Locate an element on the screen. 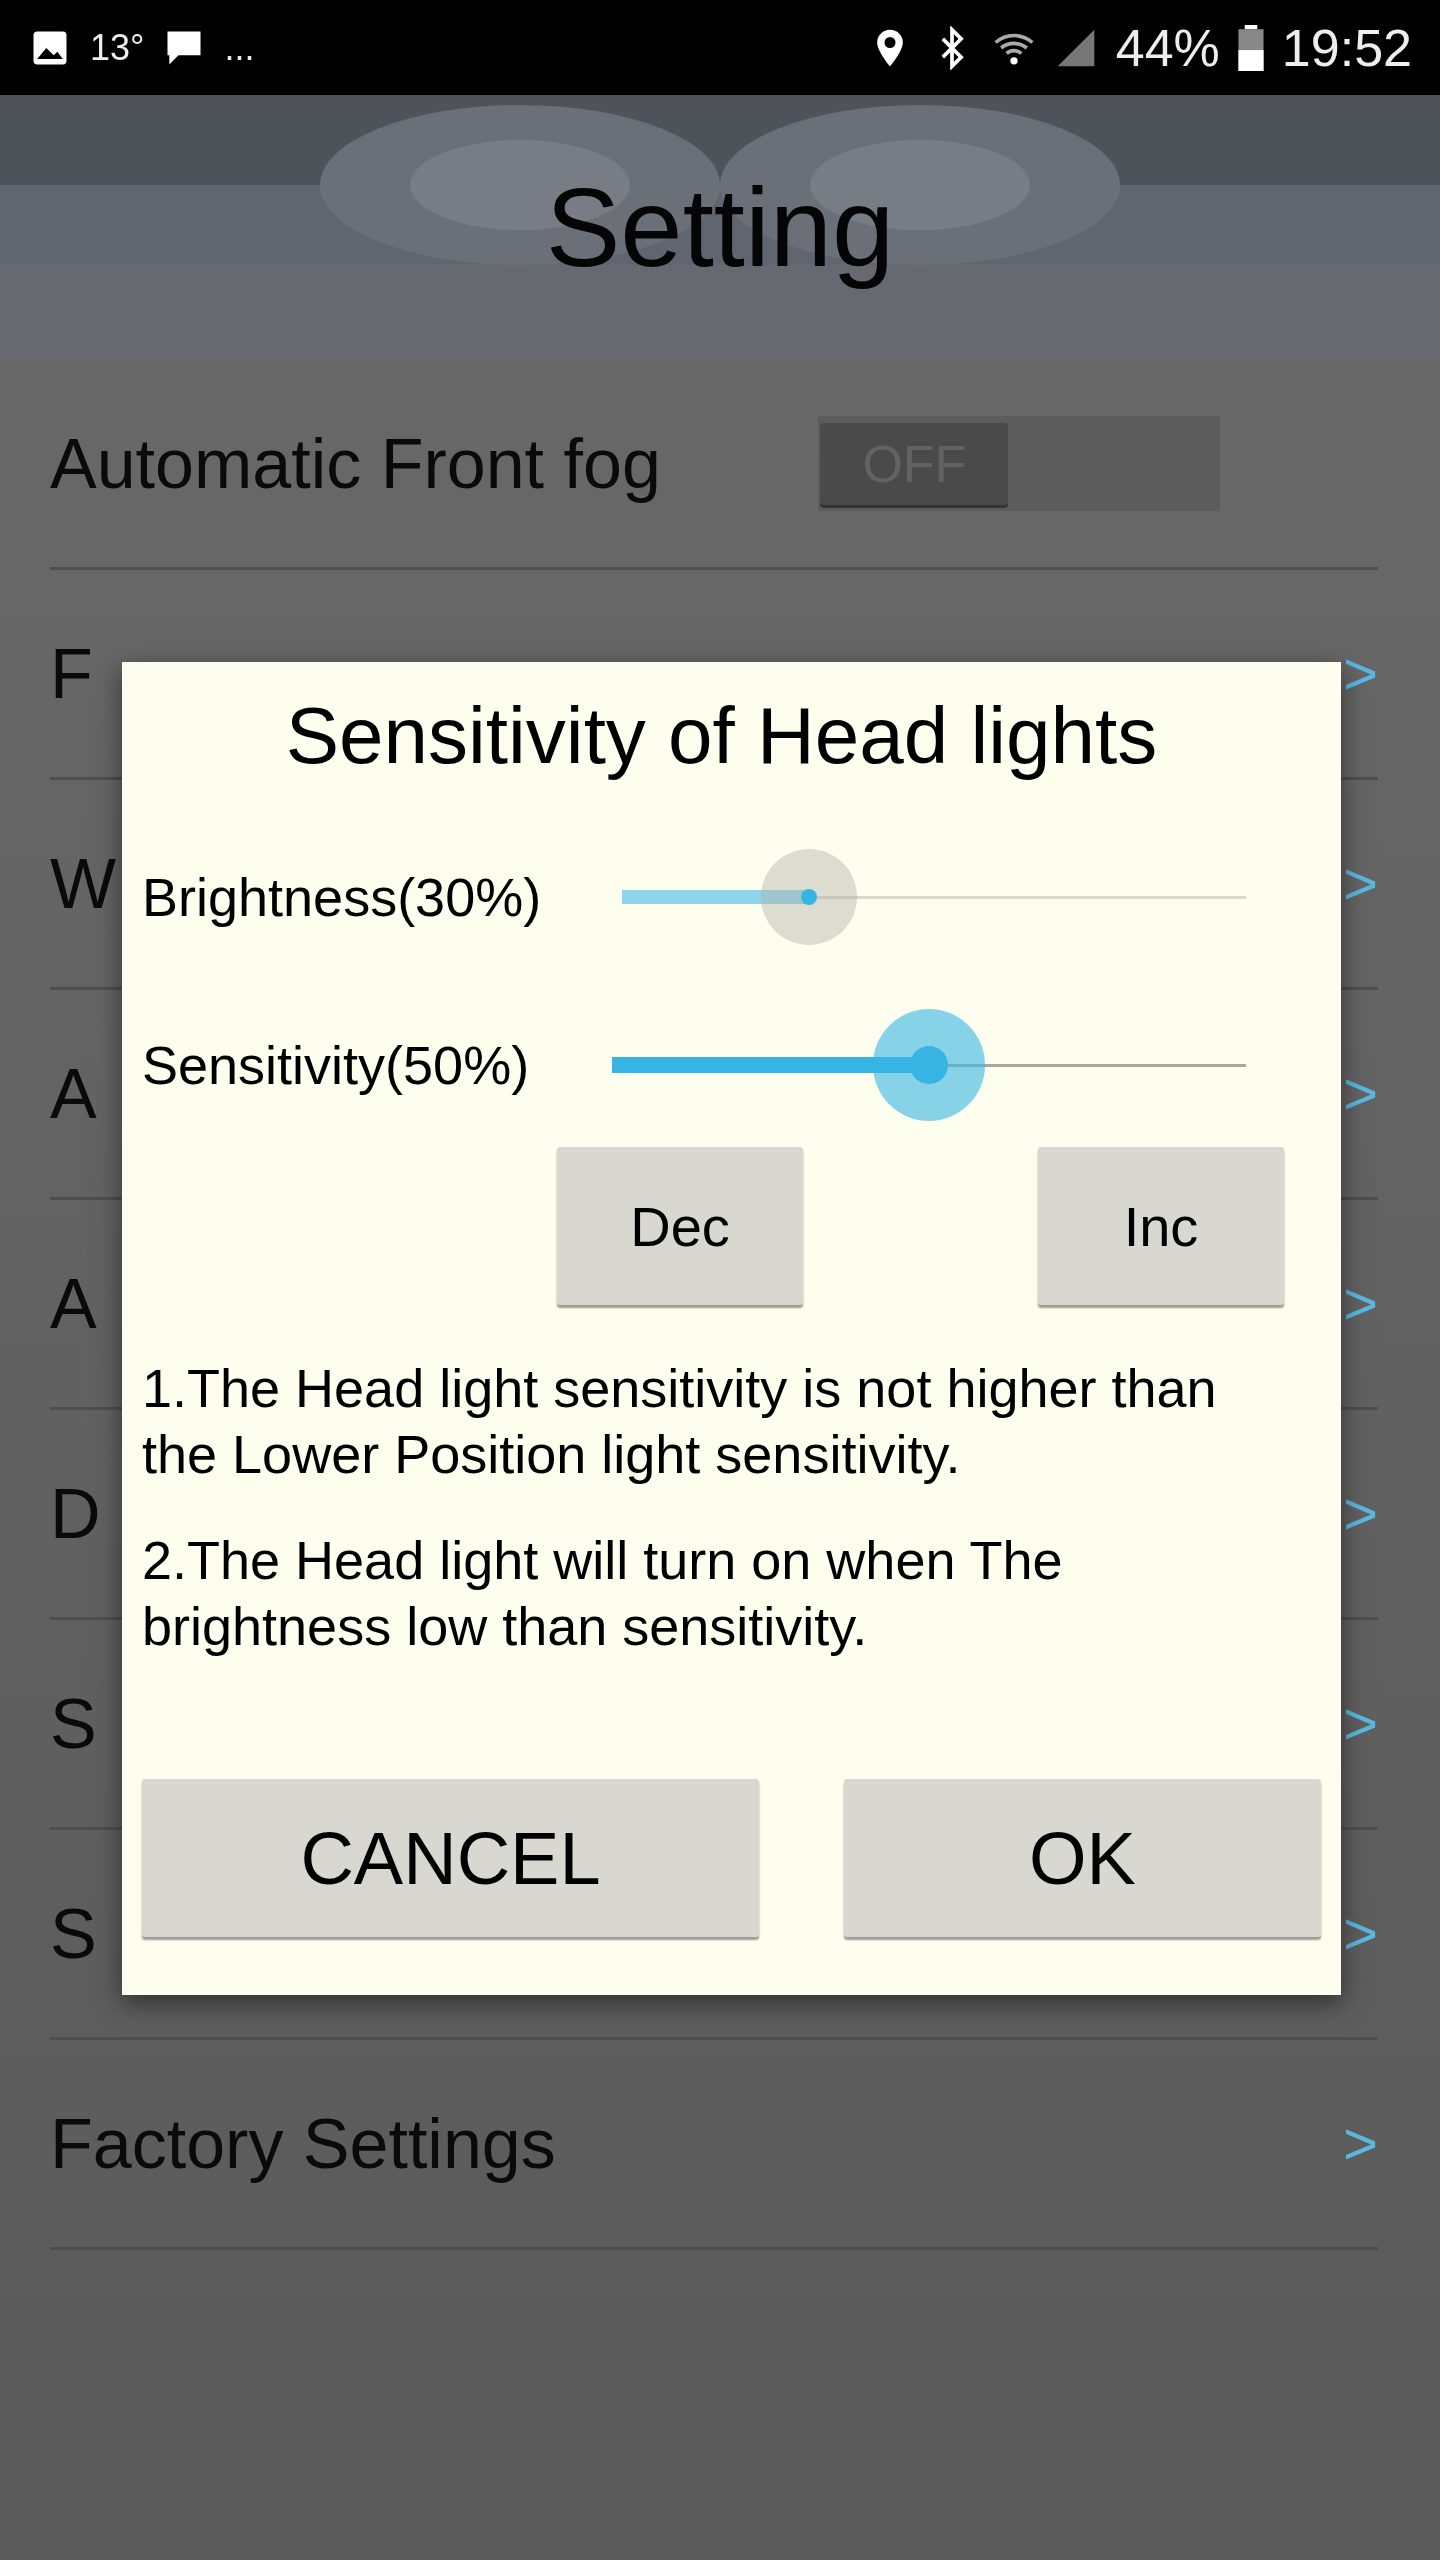 The image size is (1440, 2560). step-button: Inc is located at coordinates (1161, 1226).